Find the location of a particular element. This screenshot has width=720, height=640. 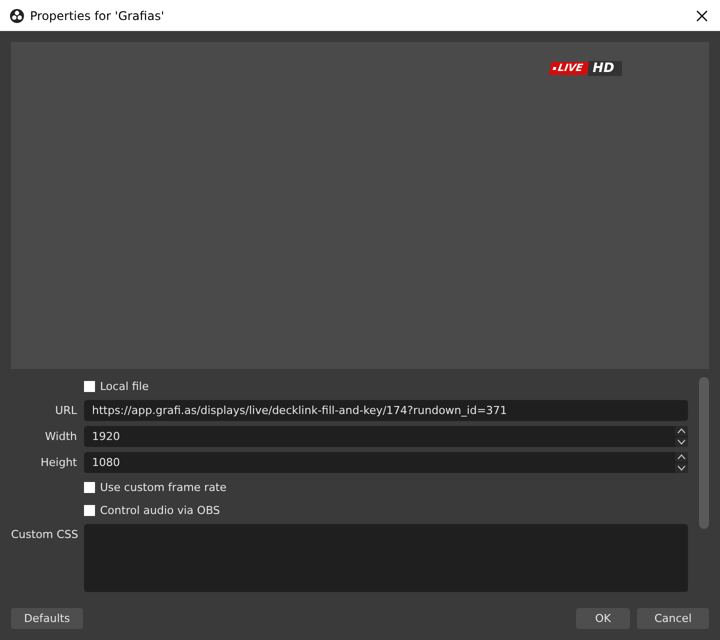

field-label: Height is located at coordinates (58, 462).